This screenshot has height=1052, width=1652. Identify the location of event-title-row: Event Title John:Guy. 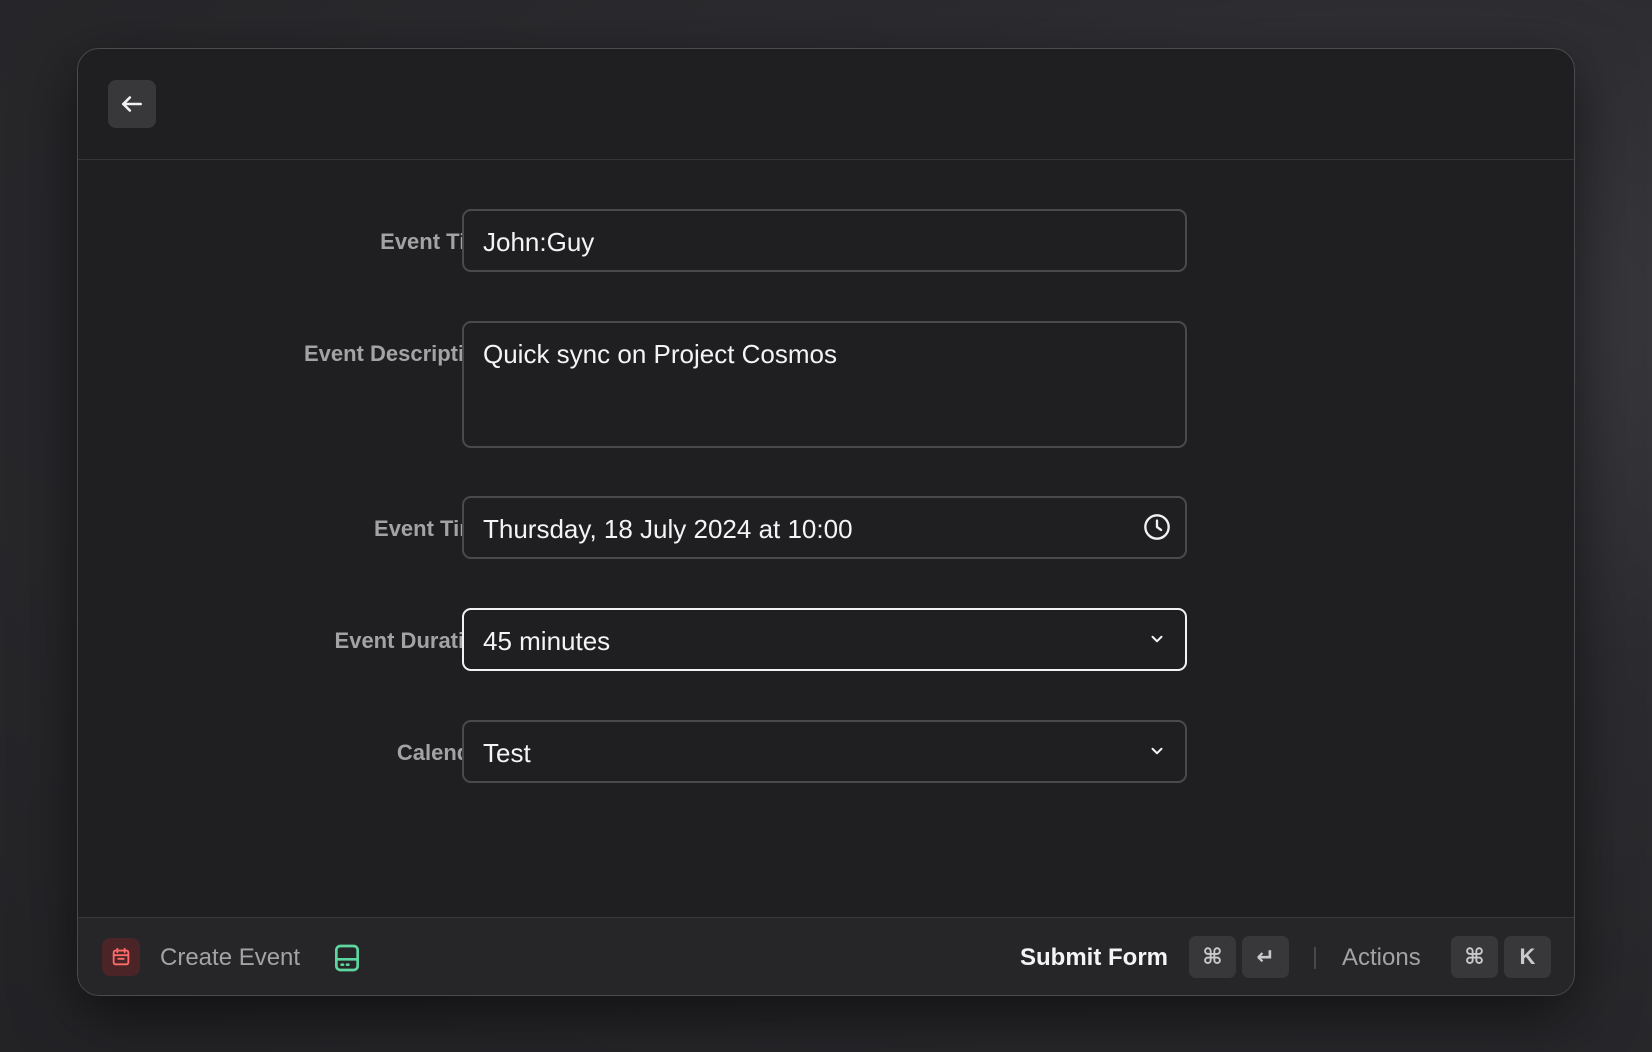
(826, 240).